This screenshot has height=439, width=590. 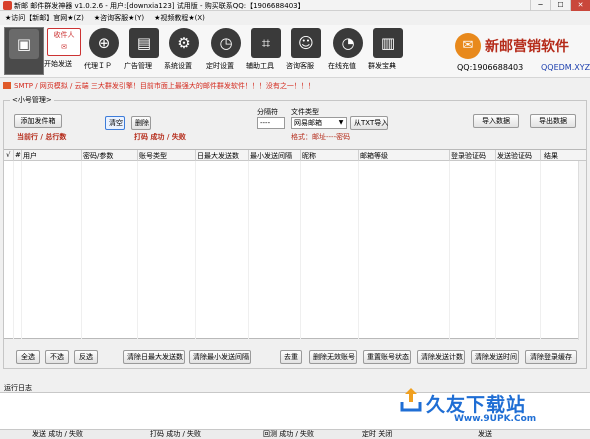 I want to click on column-header: 最小发送间隔, so click(x=271, y=156).